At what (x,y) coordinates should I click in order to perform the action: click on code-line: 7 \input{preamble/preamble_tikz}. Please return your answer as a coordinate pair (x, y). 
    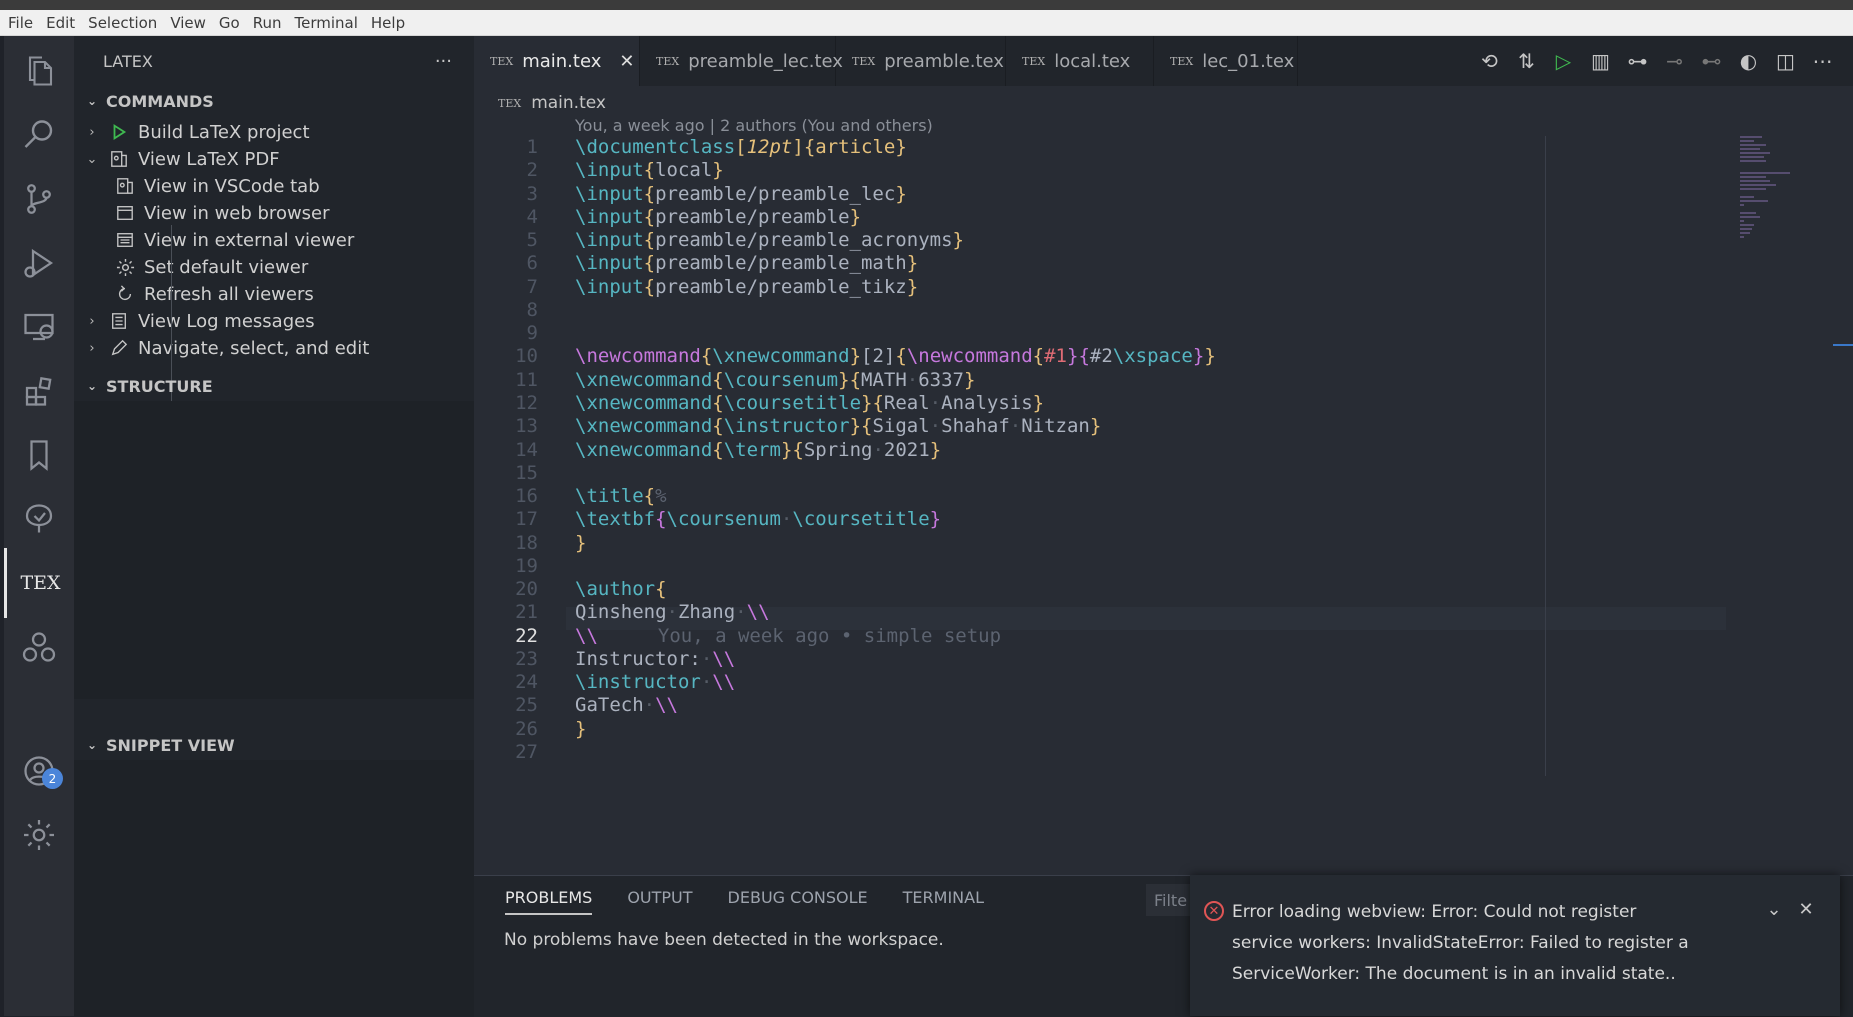
    Looking at the image, I should click on (1099, 287).